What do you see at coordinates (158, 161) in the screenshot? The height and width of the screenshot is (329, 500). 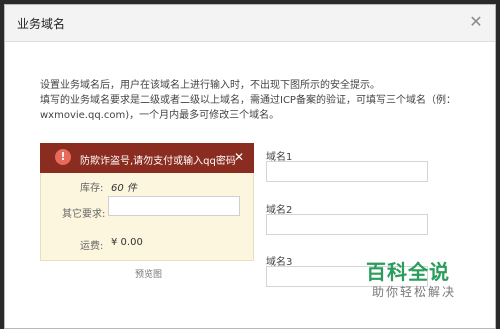 I see `security-alert-text: 防欺诈盗号,请勿支付或输入qq密码` at bounding box center [158, 161].